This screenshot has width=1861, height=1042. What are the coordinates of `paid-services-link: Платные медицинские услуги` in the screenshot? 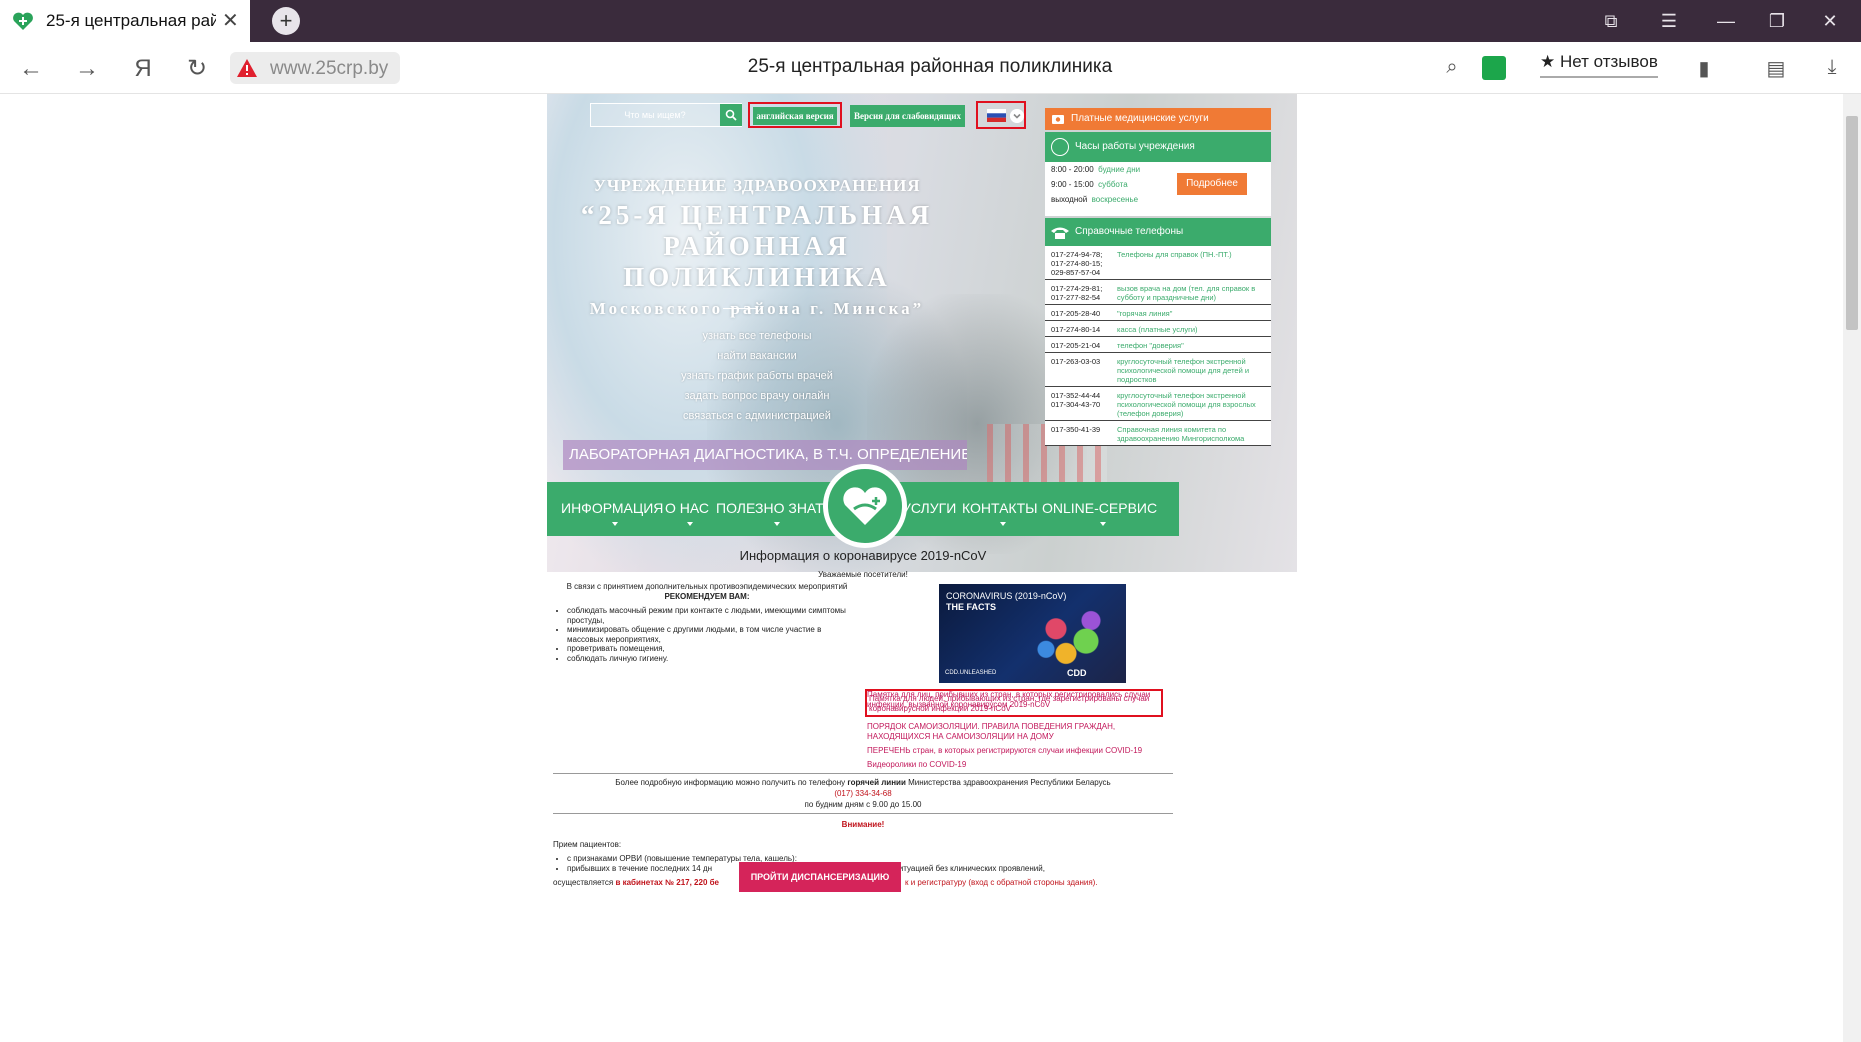 It's located at (1158, 119).